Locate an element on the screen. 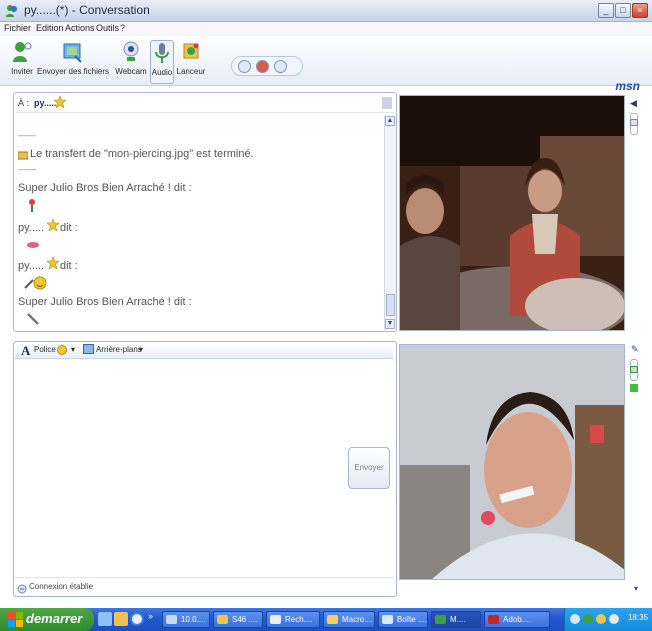  window-title: py......(*) - Conversation is located at coordinates (87, 10).